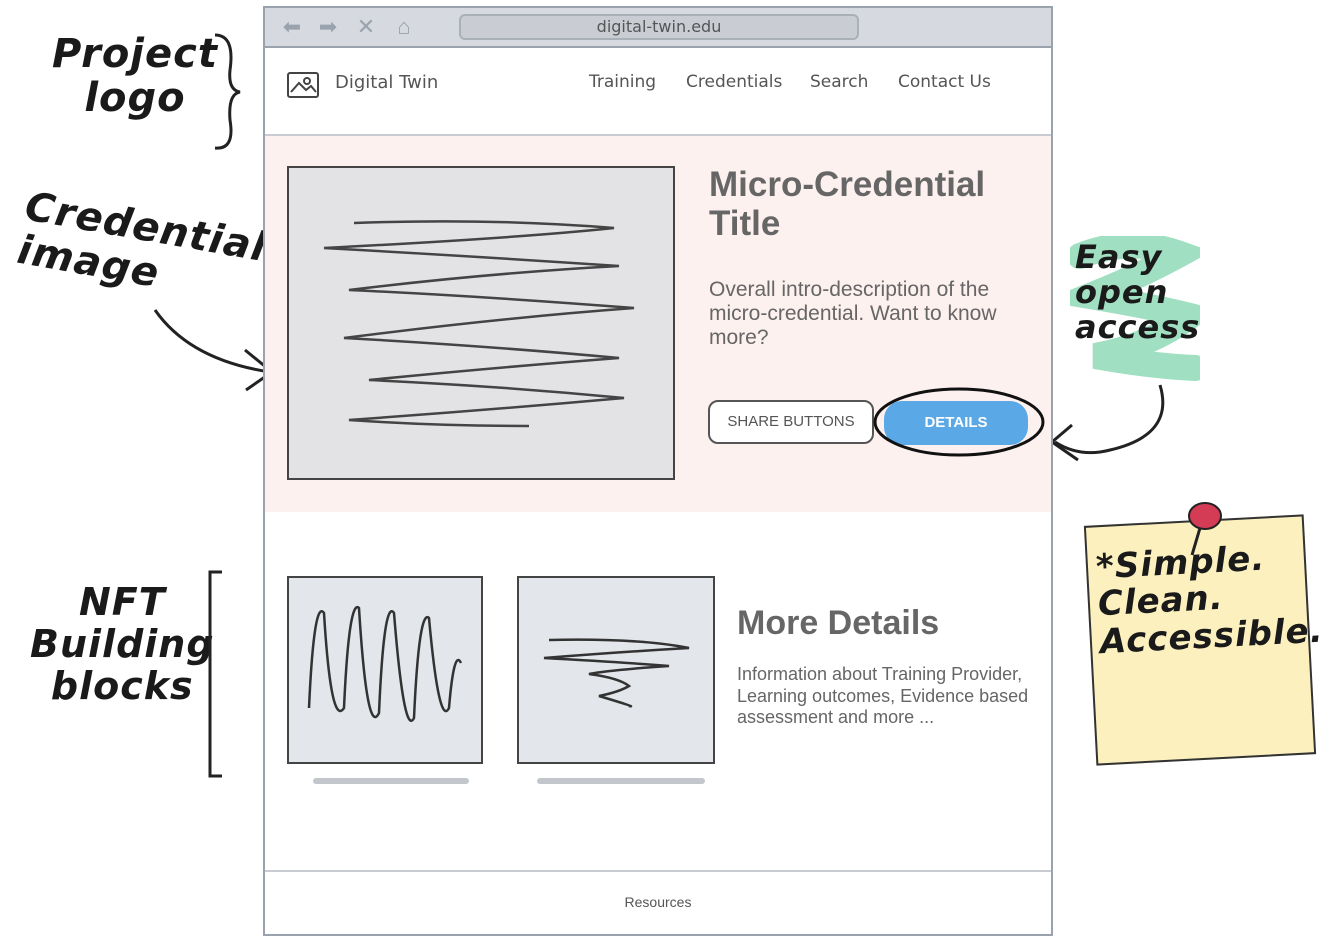 Image resolution: width=1323 pixels, height=942 pixels. What do you see at coordinates (658, 902) in the screenshot?
I see `footer-resources-link: Resources` at bounding box center [658, 902].